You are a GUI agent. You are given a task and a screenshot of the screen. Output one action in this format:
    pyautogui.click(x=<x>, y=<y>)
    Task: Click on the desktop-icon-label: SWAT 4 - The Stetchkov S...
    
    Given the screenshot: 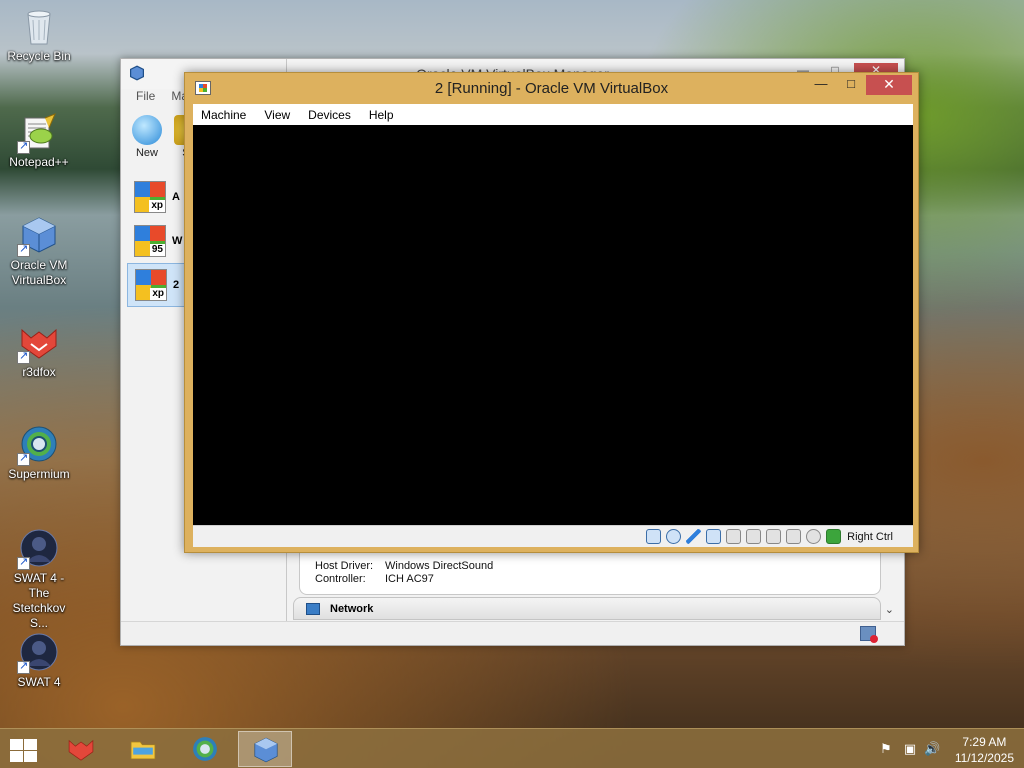 What is the action you would take?
    pyautogui.click(x=39, y=600)
    